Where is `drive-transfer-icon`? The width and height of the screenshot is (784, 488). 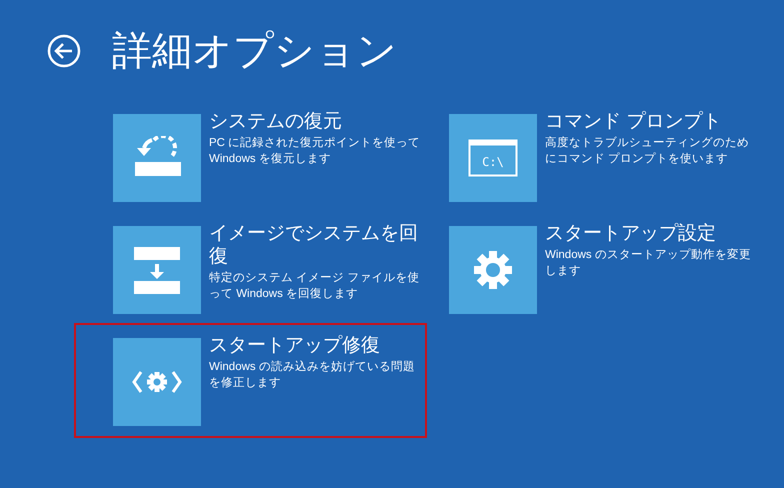 drive-transfer-icon is located at coordinates (157, 270).